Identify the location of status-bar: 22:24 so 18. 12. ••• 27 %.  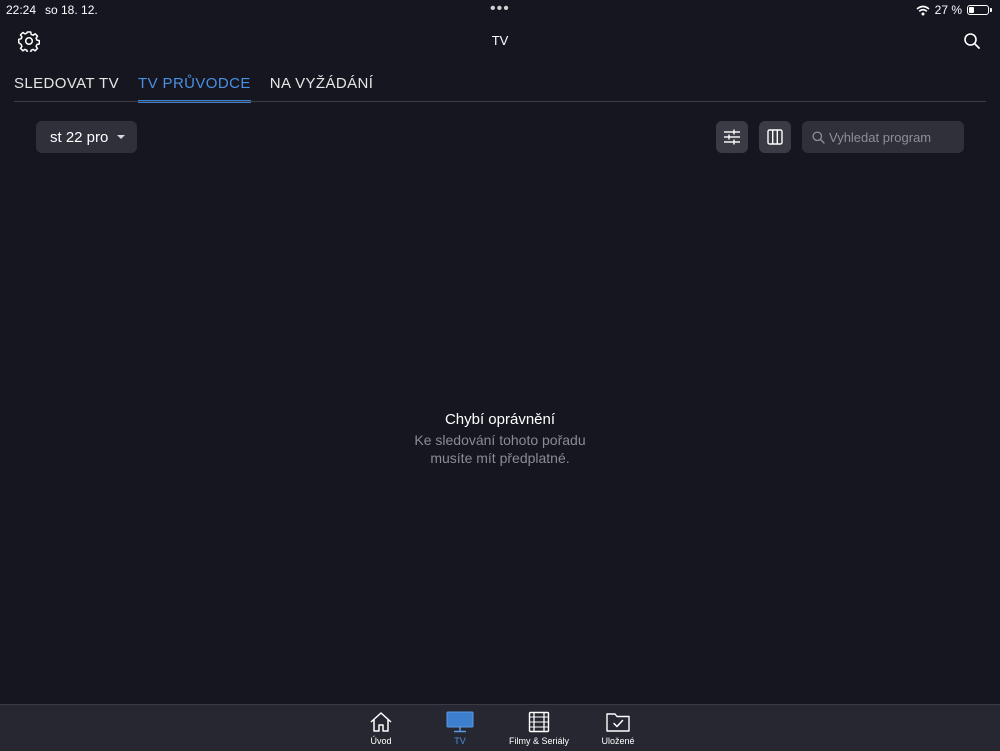
(500, 11).